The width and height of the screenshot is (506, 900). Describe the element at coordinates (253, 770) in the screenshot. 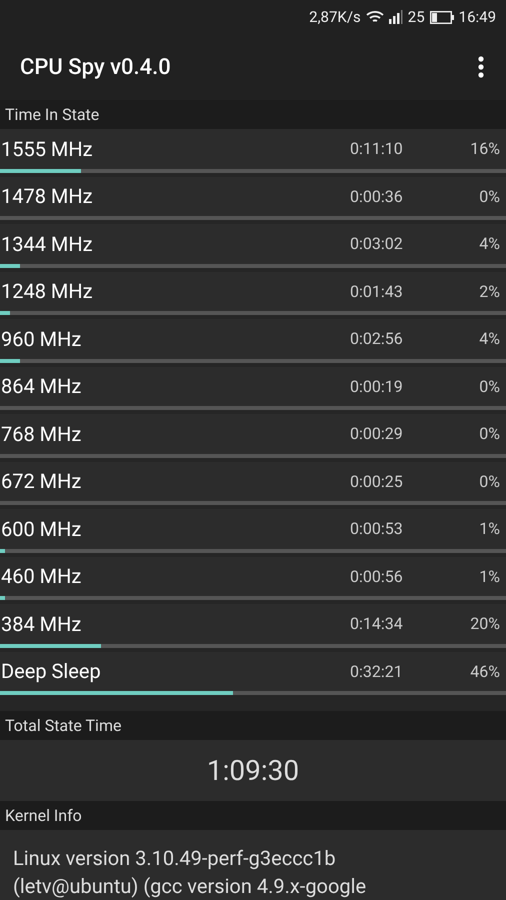

I see `total-time-value: 1:09:30` at that location.